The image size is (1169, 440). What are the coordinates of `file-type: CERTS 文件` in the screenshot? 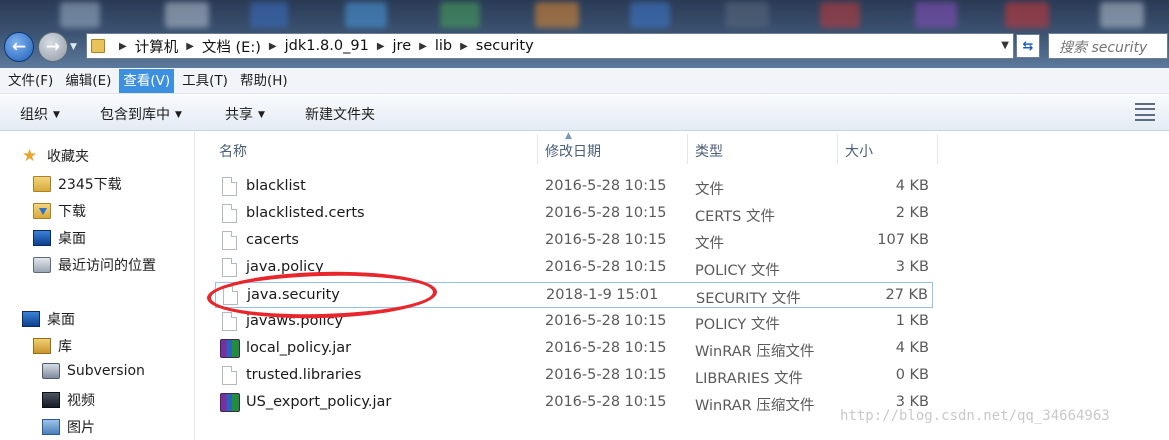 It's located at (735, 217).